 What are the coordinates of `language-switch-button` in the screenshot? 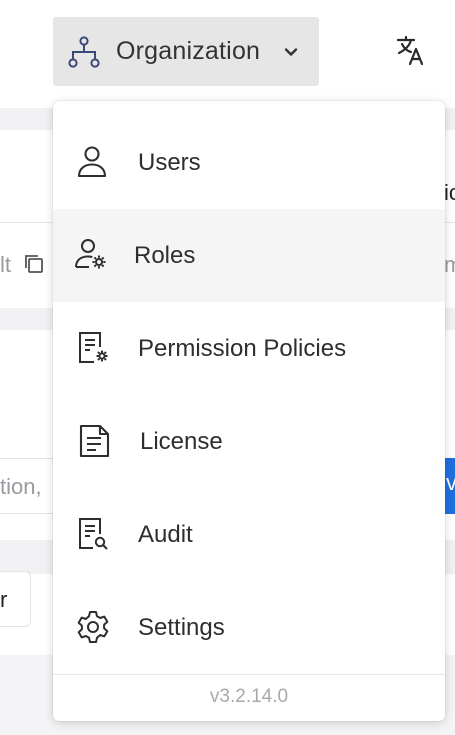 It's located at (410, 52).